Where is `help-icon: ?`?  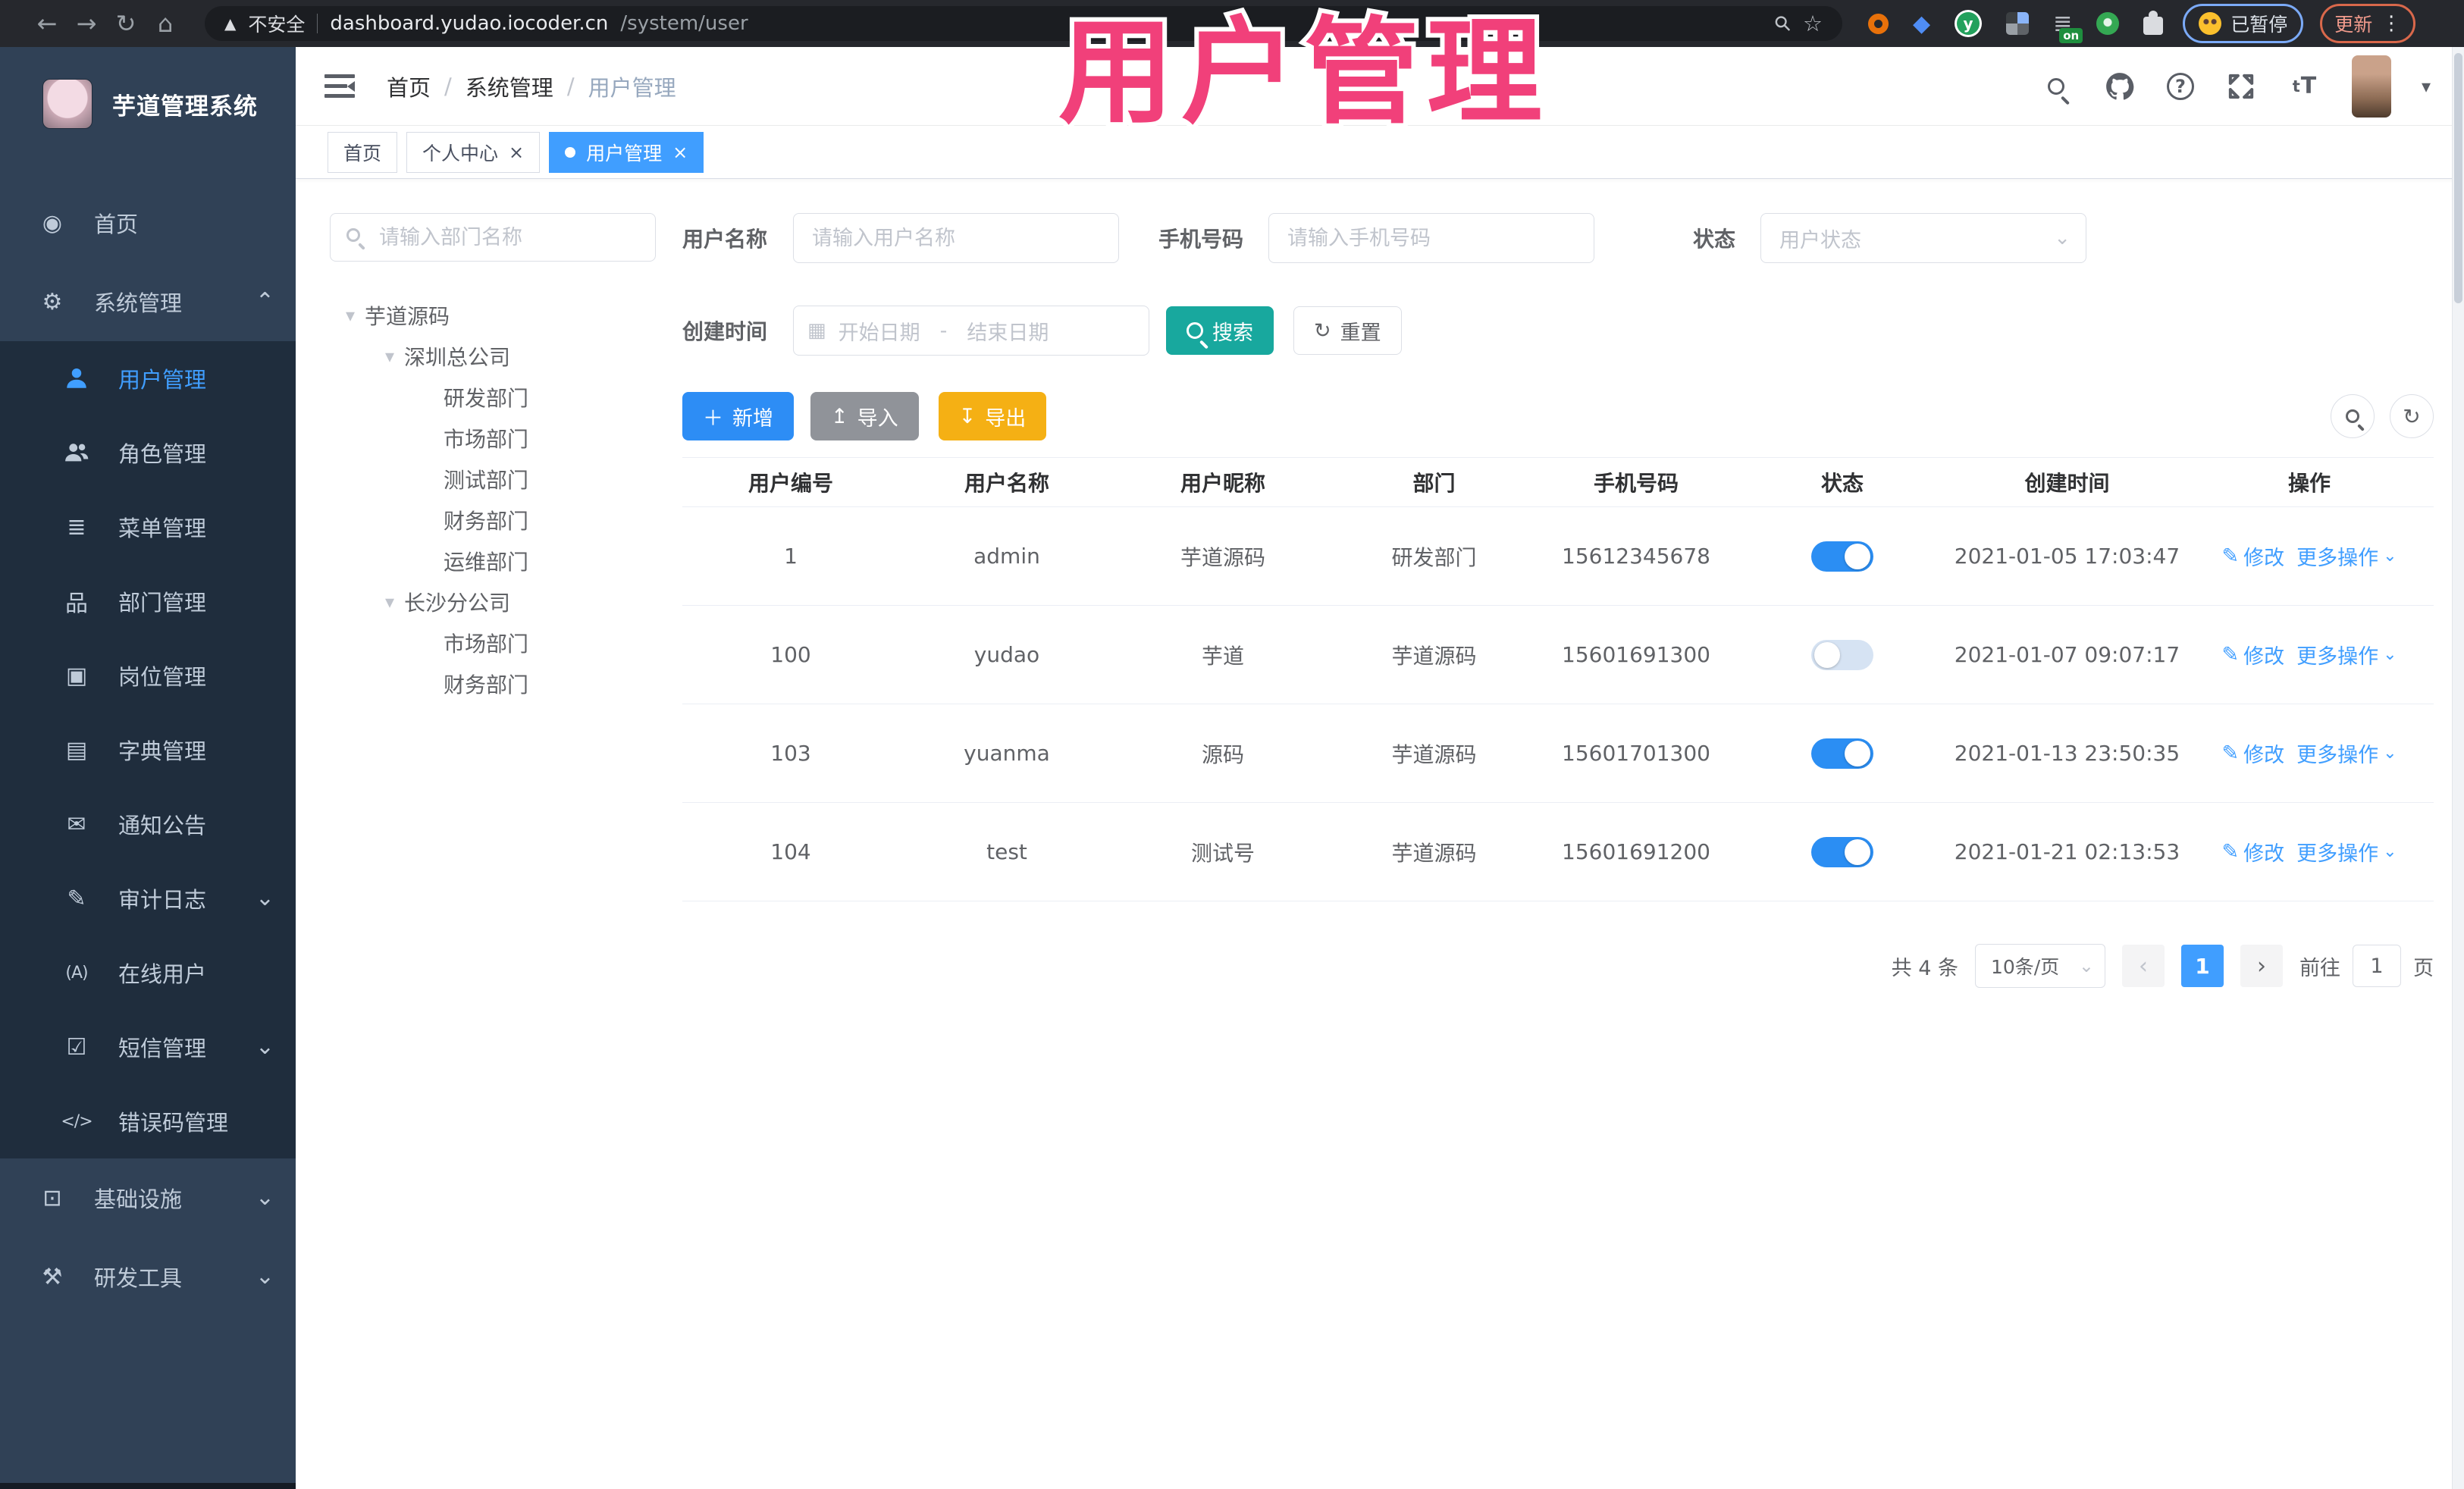 help-icon: ? is located at coordinates (2180, 86).